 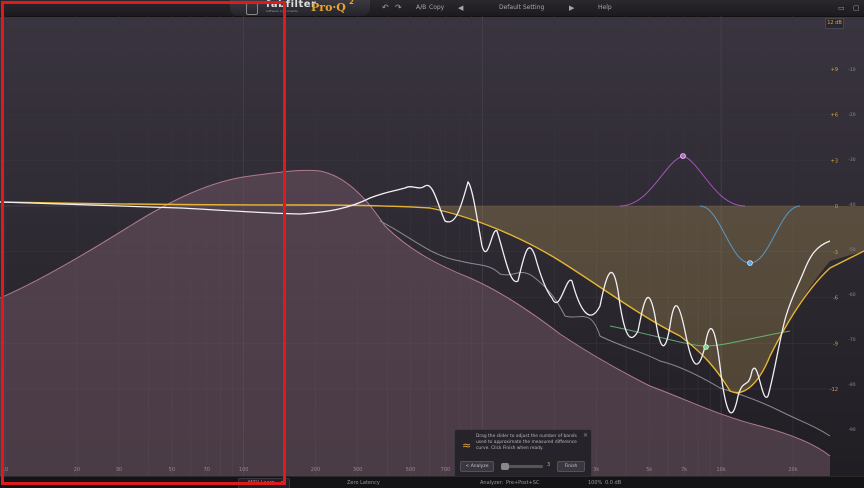 What do you see at coordinates (549, 465) in the screenshot?
I see `band-count-value: 3` at bounding box center [549, 465].